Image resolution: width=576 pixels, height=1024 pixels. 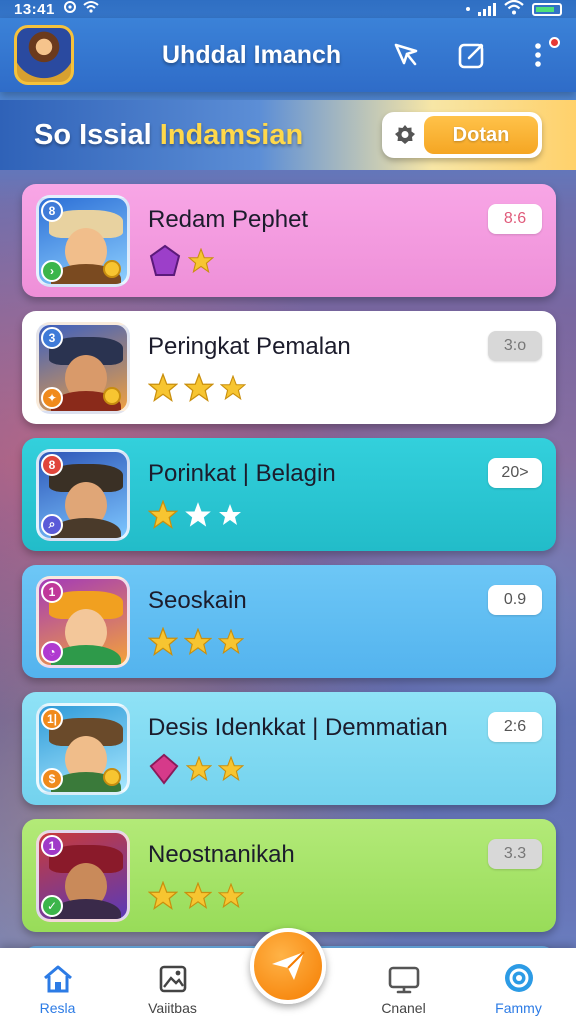 I want to click on swirl-badge-icon: ◔, so click(x=52, y=651).